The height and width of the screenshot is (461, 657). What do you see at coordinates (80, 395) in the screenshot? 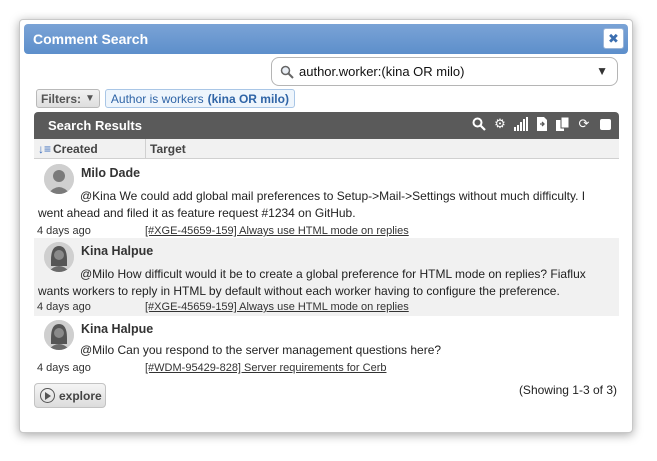
I see `explore-label: explore` at bounding box center [80, 395].